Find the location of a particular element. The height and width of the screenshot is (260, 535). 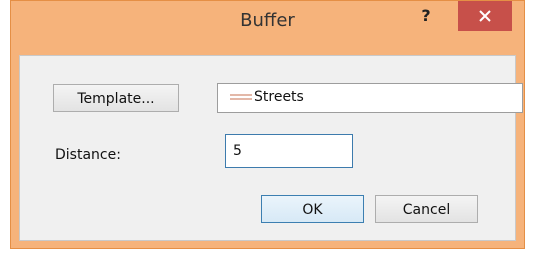

distance-input is located at coordinates (289, 151).